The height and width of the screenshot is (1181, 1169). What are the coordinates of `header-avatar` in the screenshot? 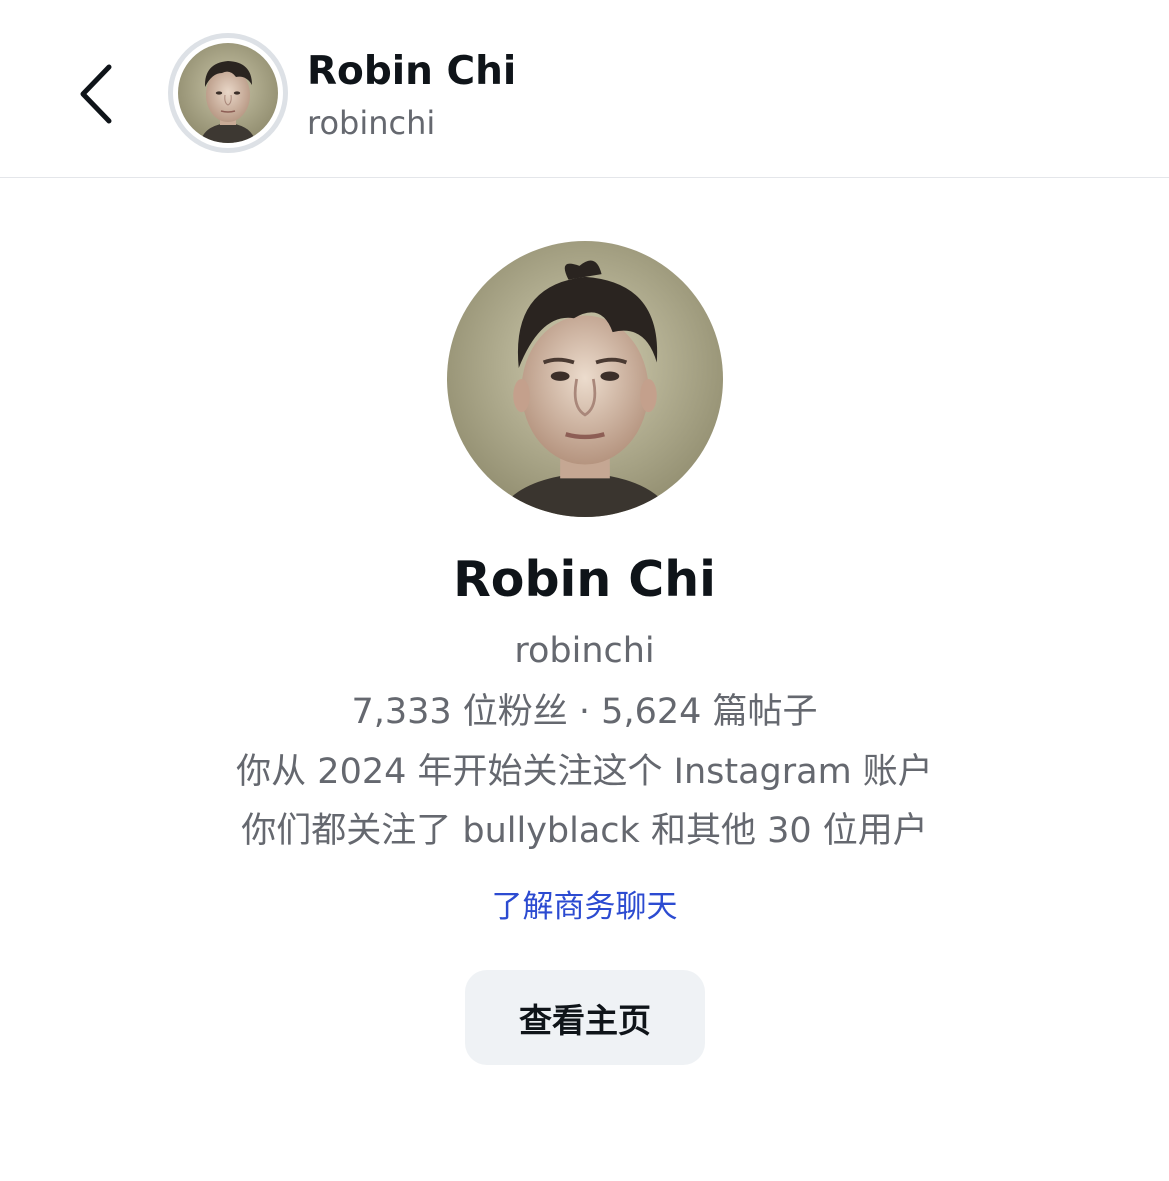 It's located at (228, 93).